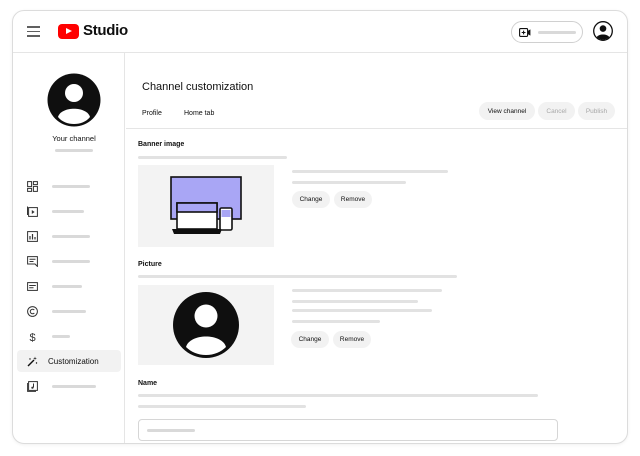  Describe the element at coordinates (352, 339) in the screenshot. I see `picture-remove-button: Remove` at that location.